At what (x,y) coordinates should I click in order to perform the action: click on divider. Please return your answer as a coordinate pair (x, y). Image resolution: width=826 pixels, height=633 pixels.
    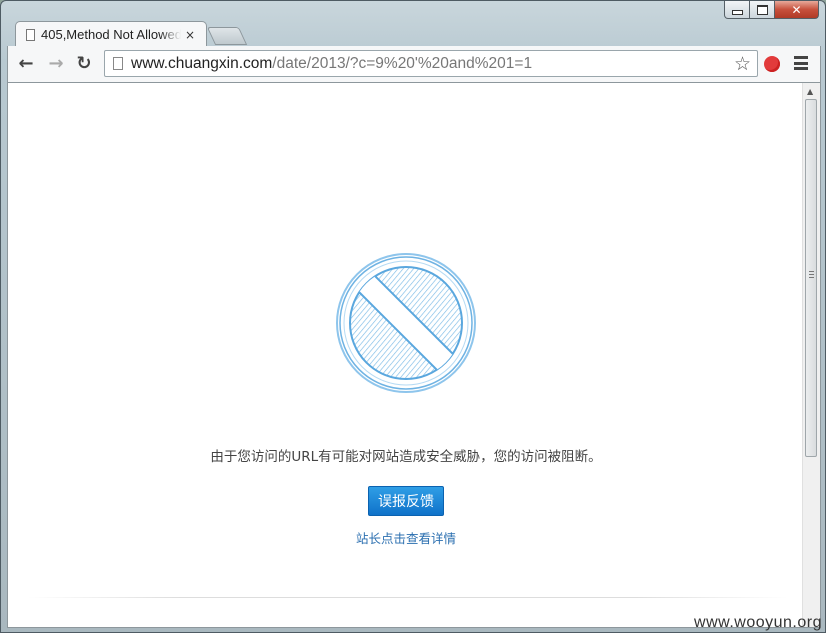
    Looking at the image, I should click on (408, 597).